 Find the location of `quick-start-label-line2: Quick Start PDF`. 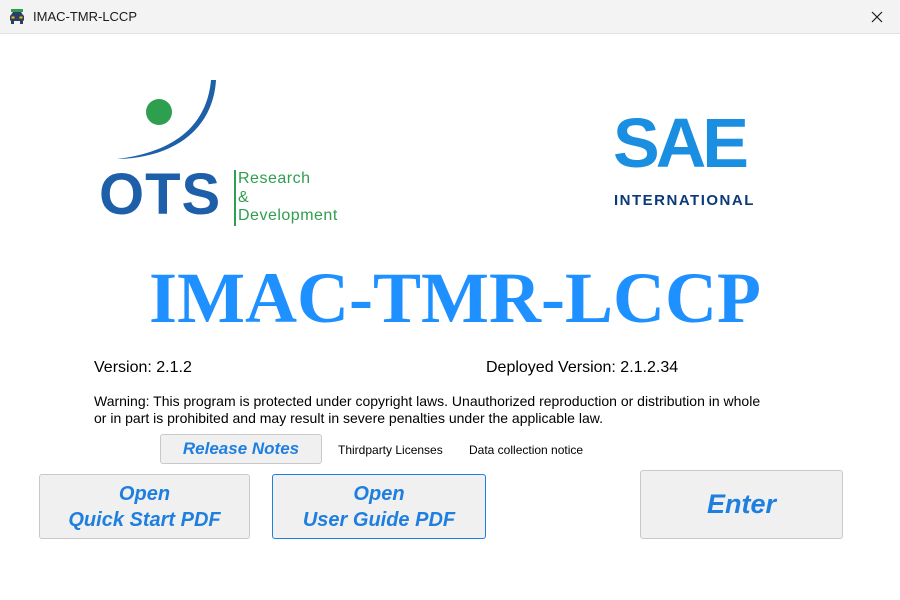

quick-start-label-line2: Quick Start PDF is located at coordinates (144, 519).